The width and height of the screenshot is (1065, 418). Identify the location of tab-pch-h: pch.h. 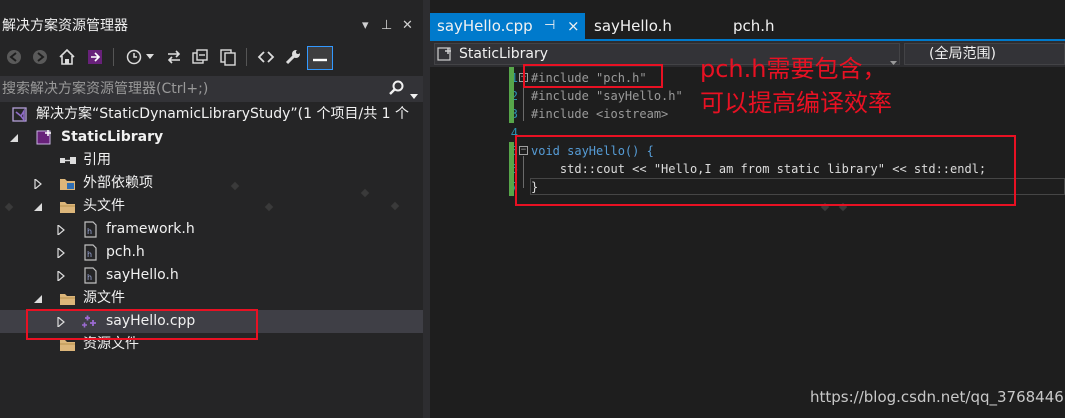
(764, 26).